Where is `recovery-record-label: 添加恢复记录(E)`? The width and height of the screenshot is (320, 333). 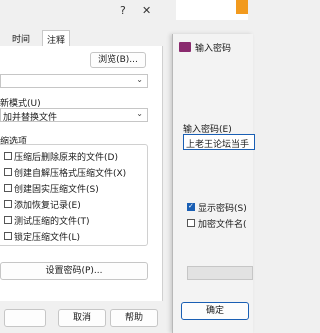 recovery-record-label: 添加恢复记录(E) is located at coordinates (47, 206).